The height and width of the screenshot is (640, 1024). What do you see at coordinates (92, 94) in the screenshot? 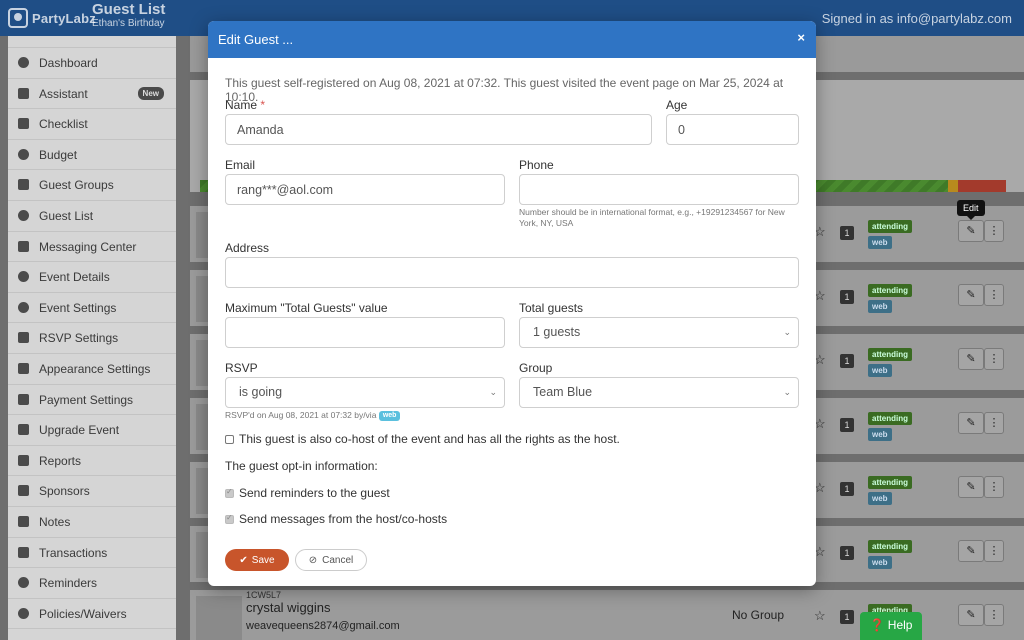
I see `sidebar-item-assistant: Assistant New` at bounding box center [92, 94].